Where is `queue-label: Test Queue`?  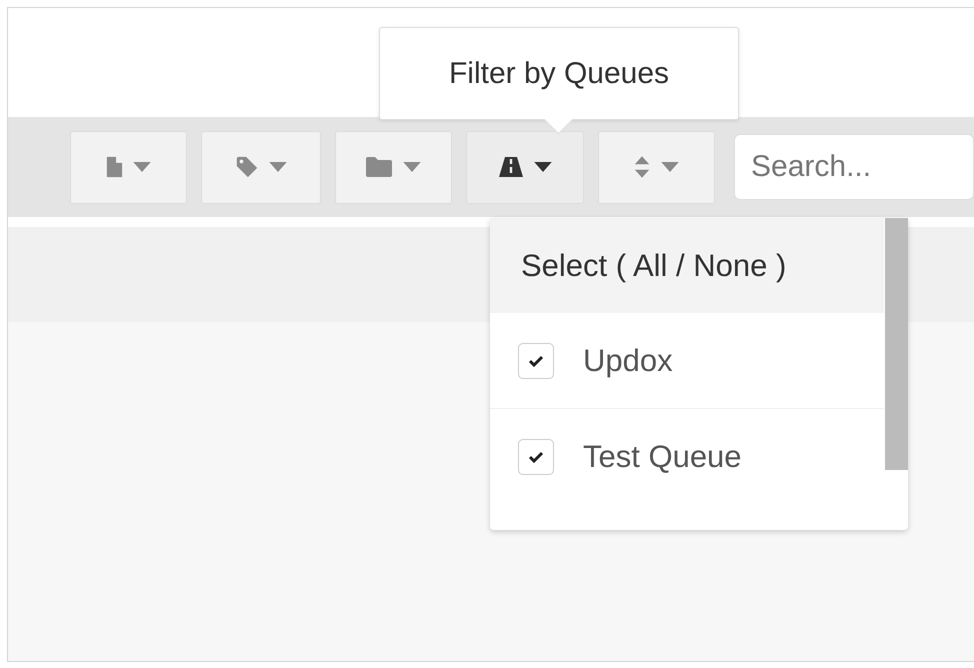 queue-label: Test Queue is located at coordinates (662, 457).